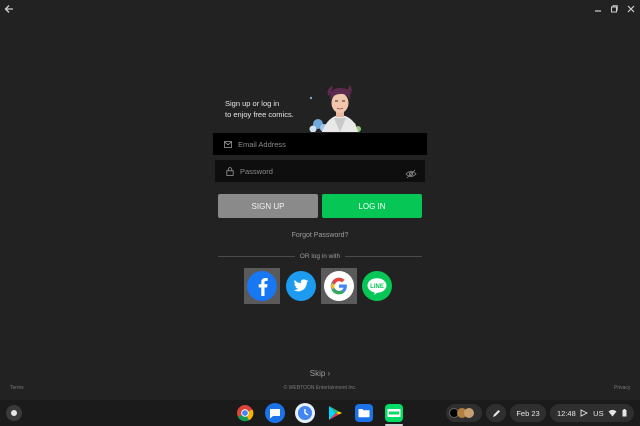 The height and width of the screenshot is (426, 640). I want to click on launcher-circle-icon, so click(14, 413).